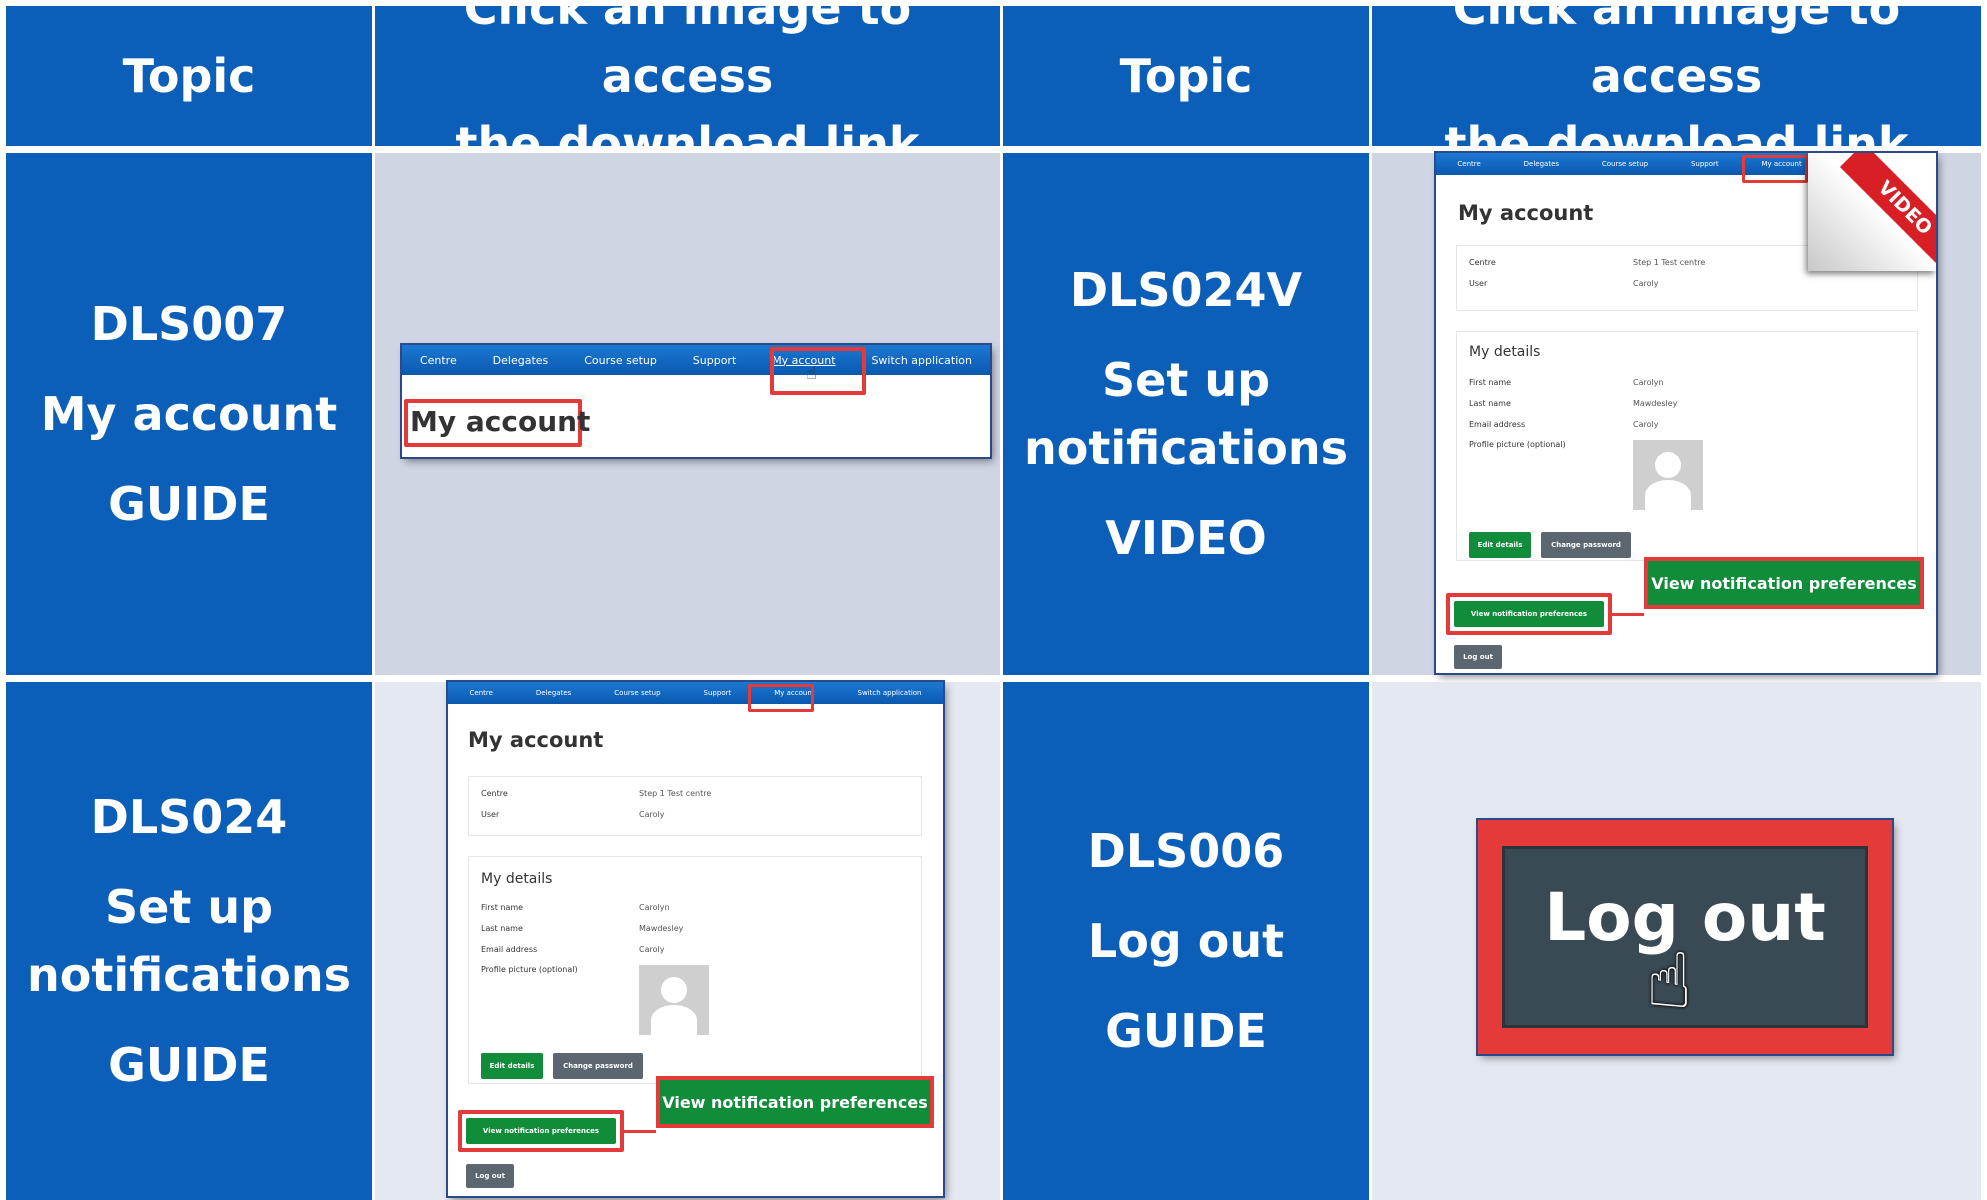 The height and width of the screenshot is (1200, 1987). I want to click on topic-code: DLS024, so click(189, 817).